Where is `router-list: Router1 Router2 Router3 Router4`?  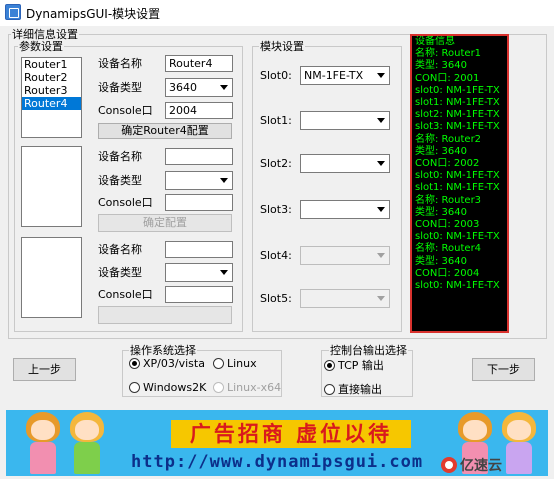
router-list: Router1 Router2 Router3 Router4 is located at coordinates (51, 97).